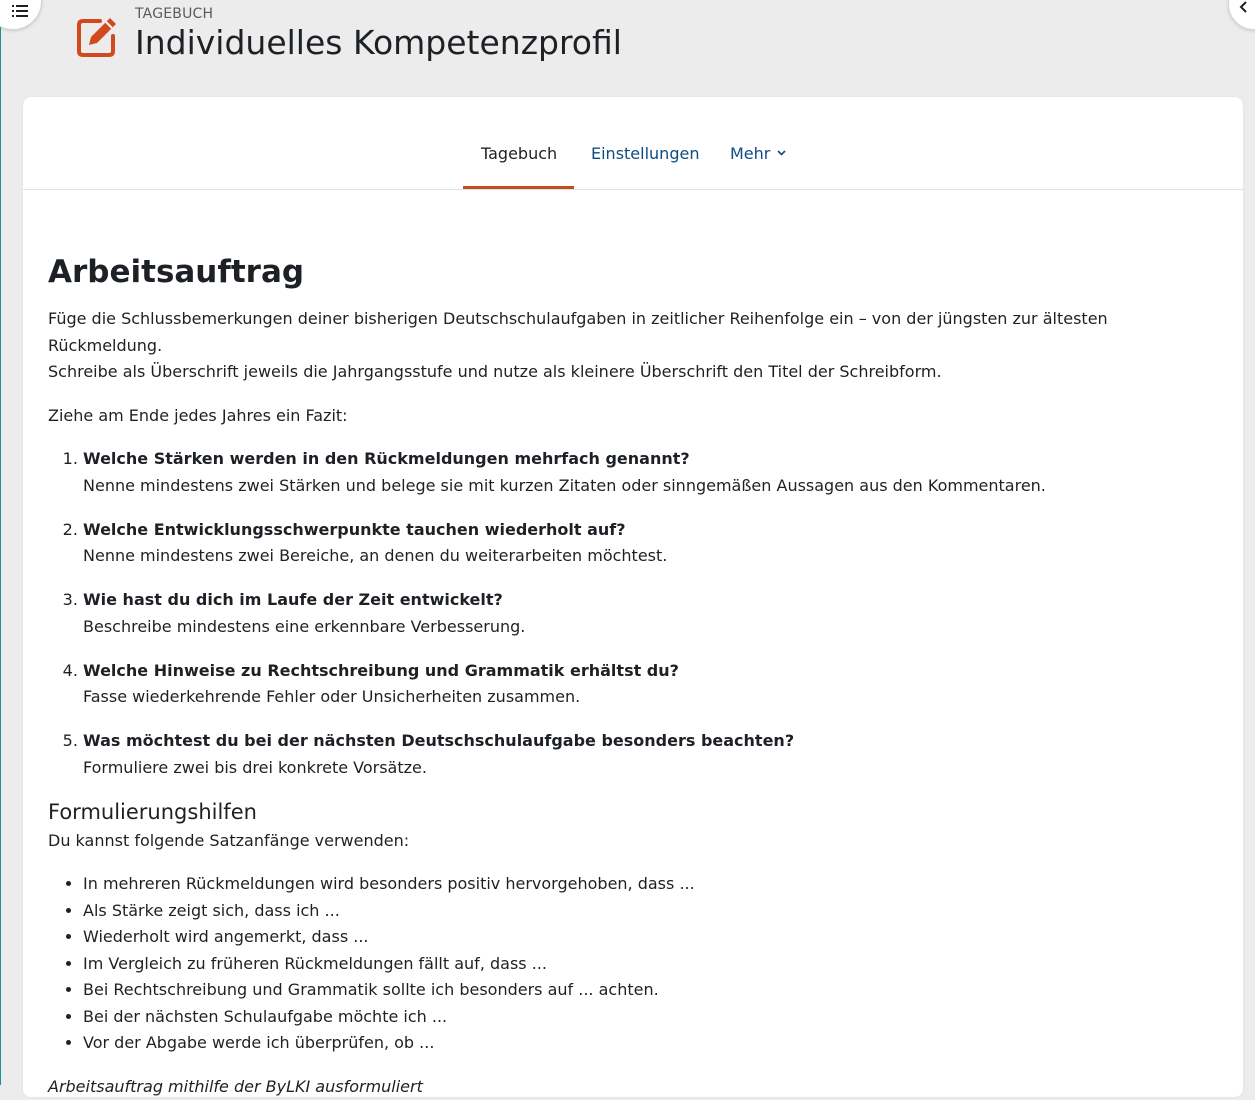 The height and width of the screenshot is (1100, 1255). What do you see at coordinates (0, 542) in the screenshot?
I see `window-edge` at bounding box center [0, 542].